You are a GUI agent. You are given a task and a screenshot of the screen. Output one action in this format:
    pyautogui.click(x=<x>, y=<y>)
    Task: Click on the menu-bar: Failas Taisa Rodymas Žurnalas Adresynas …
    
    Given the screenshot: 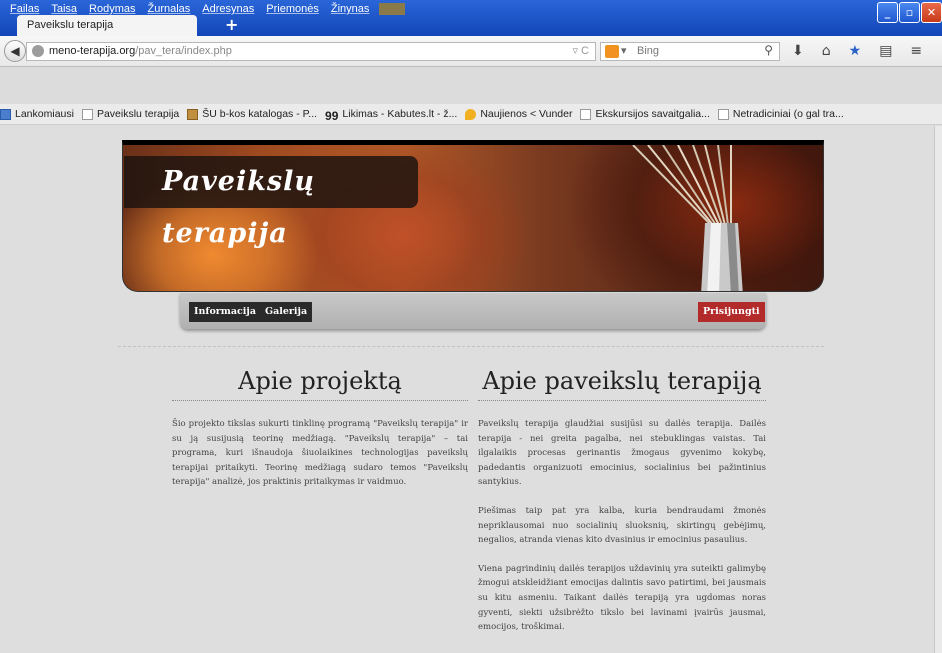 What is the action you would take?
    pyautogui.click(x=205, y=9)
    